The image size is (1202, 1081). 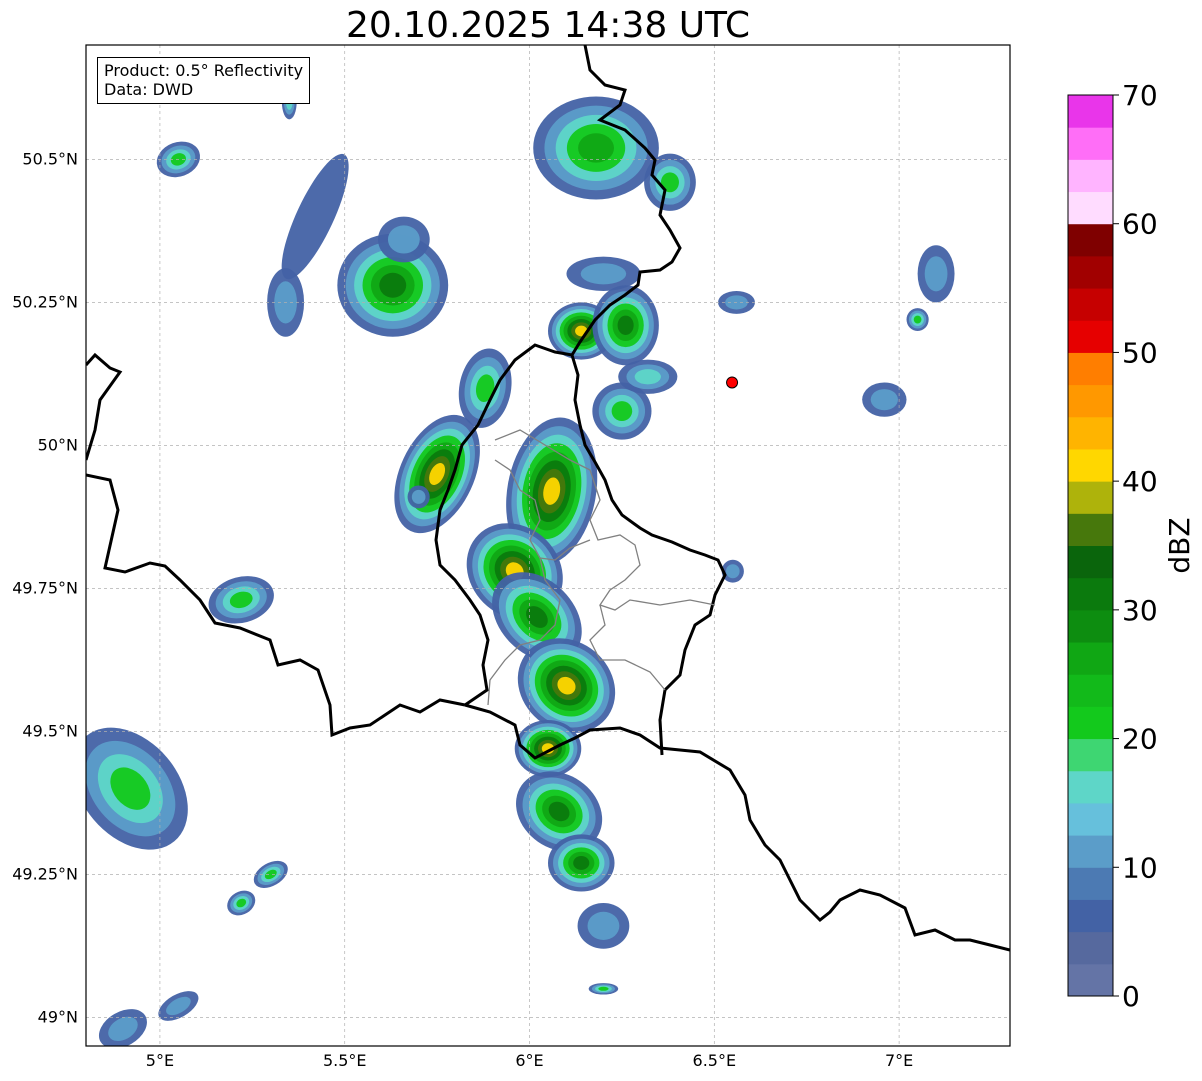 What do you see at coordinates (104, 406) in the screenshot?
I see `country-border-belgium-lux-north` at bounding box center [104, 406].